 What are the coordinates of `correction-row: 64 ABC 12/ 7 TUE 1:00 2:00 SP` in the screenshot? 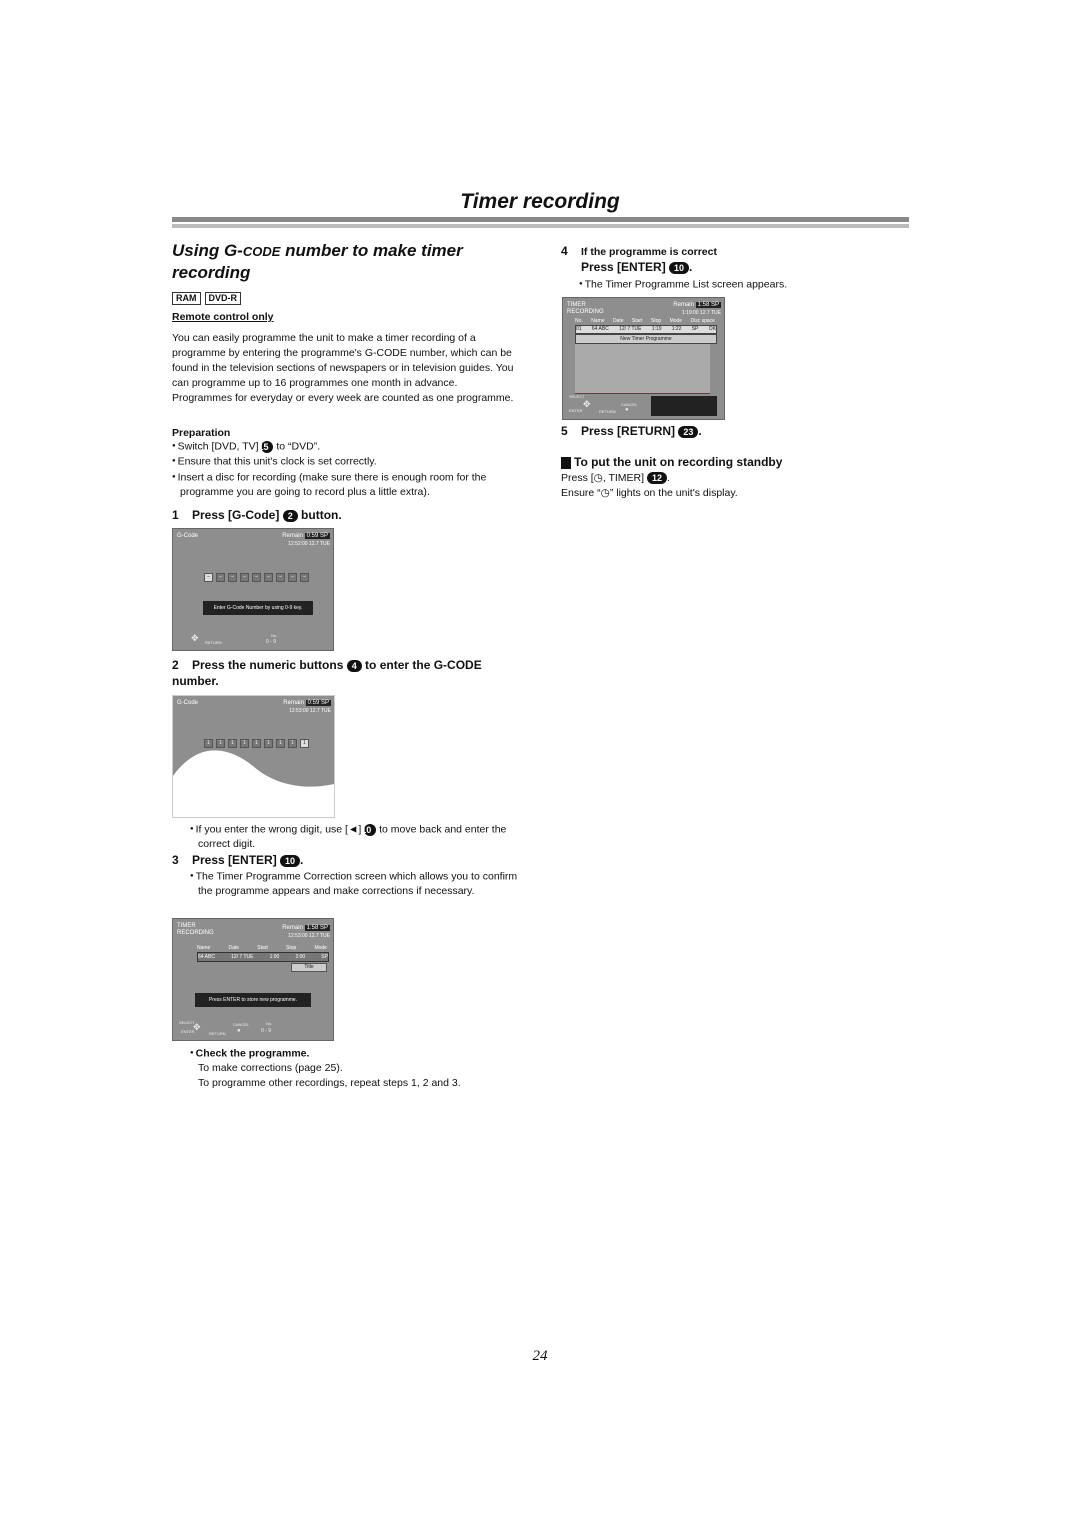 It's located at (263, 957).